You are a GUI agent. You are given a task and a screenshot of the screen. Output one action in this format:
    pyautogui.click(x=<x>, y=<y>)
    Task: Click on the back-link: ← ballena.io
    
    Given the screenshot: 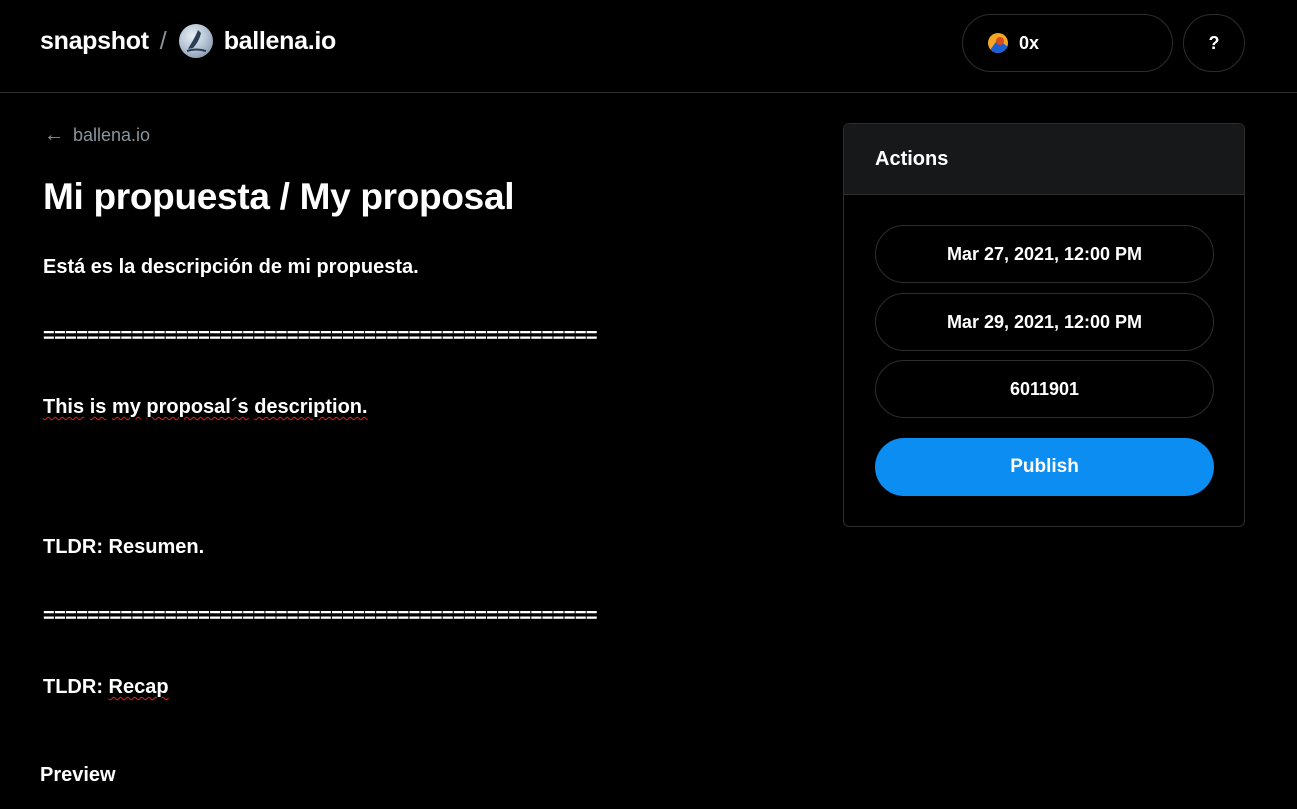 What is the action you would take?
    pyautogui.click(x=97, y=135)
    